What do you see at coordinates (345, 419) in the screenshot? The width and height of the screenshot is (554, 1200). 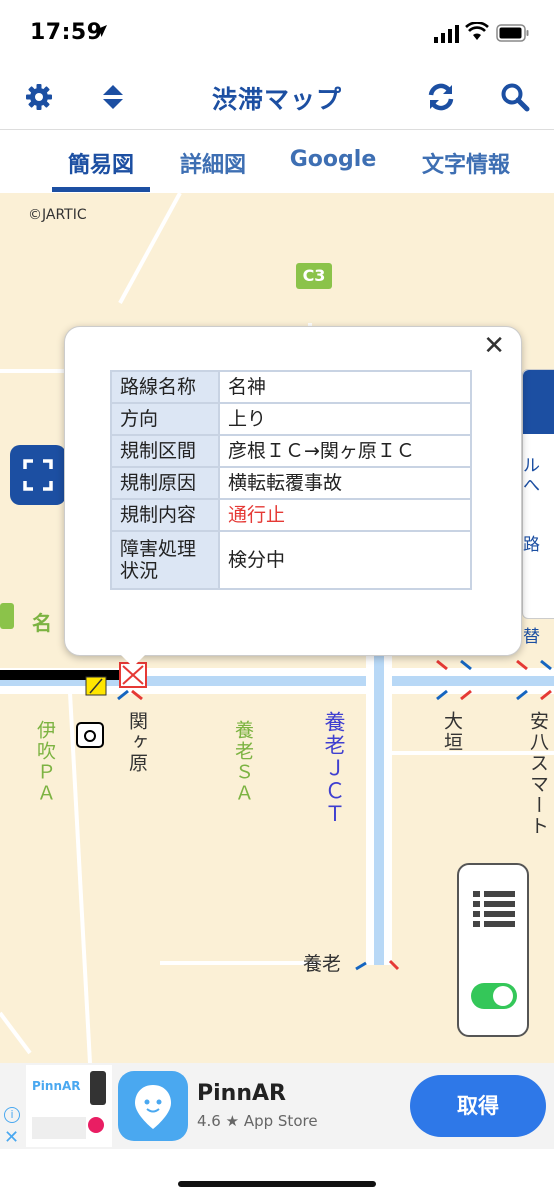 I see `field-value: 上り` at bounding box center [345, 419].